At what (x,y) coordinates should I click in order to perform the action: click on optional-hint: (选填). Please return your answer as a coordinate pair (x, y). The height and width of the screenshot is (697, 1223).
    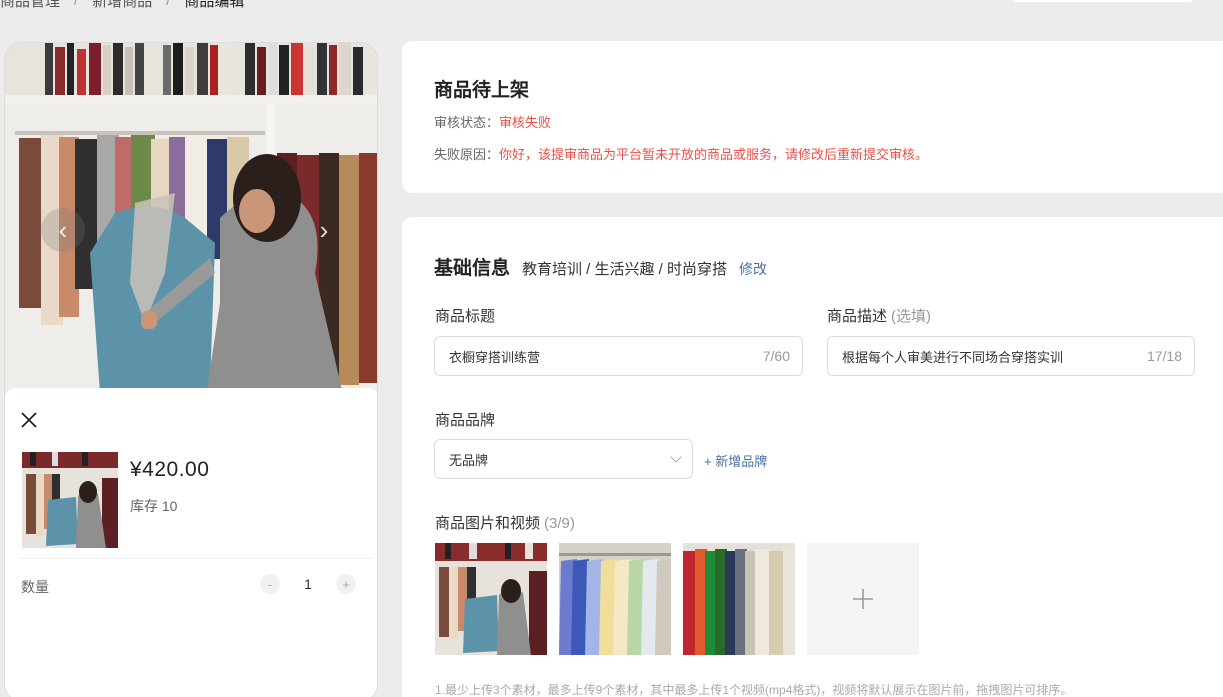
    Looking at the image, I should click on (911, 316).